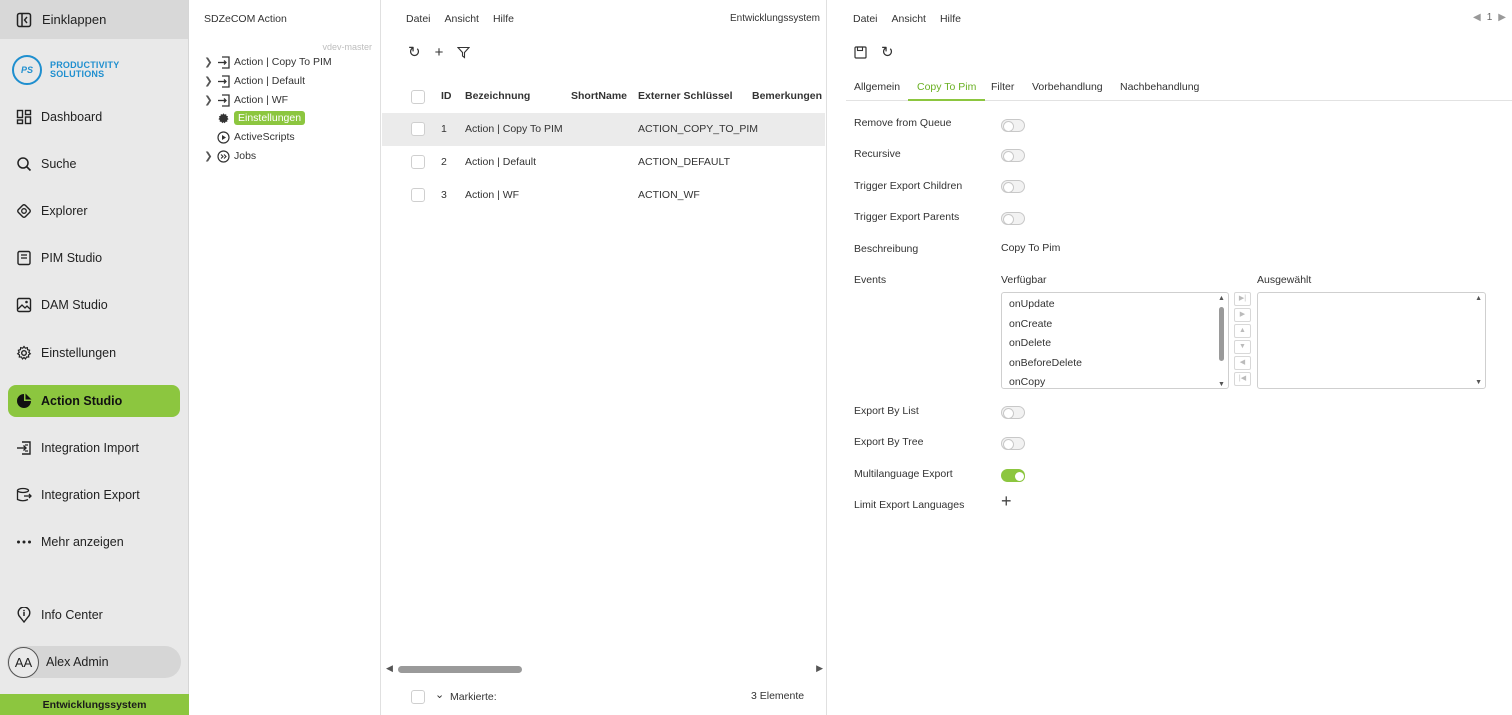 The width and height of the screenshot is (1512, 715). I want to click on nav-item-settings: Einstellungen, so click(94, 353).